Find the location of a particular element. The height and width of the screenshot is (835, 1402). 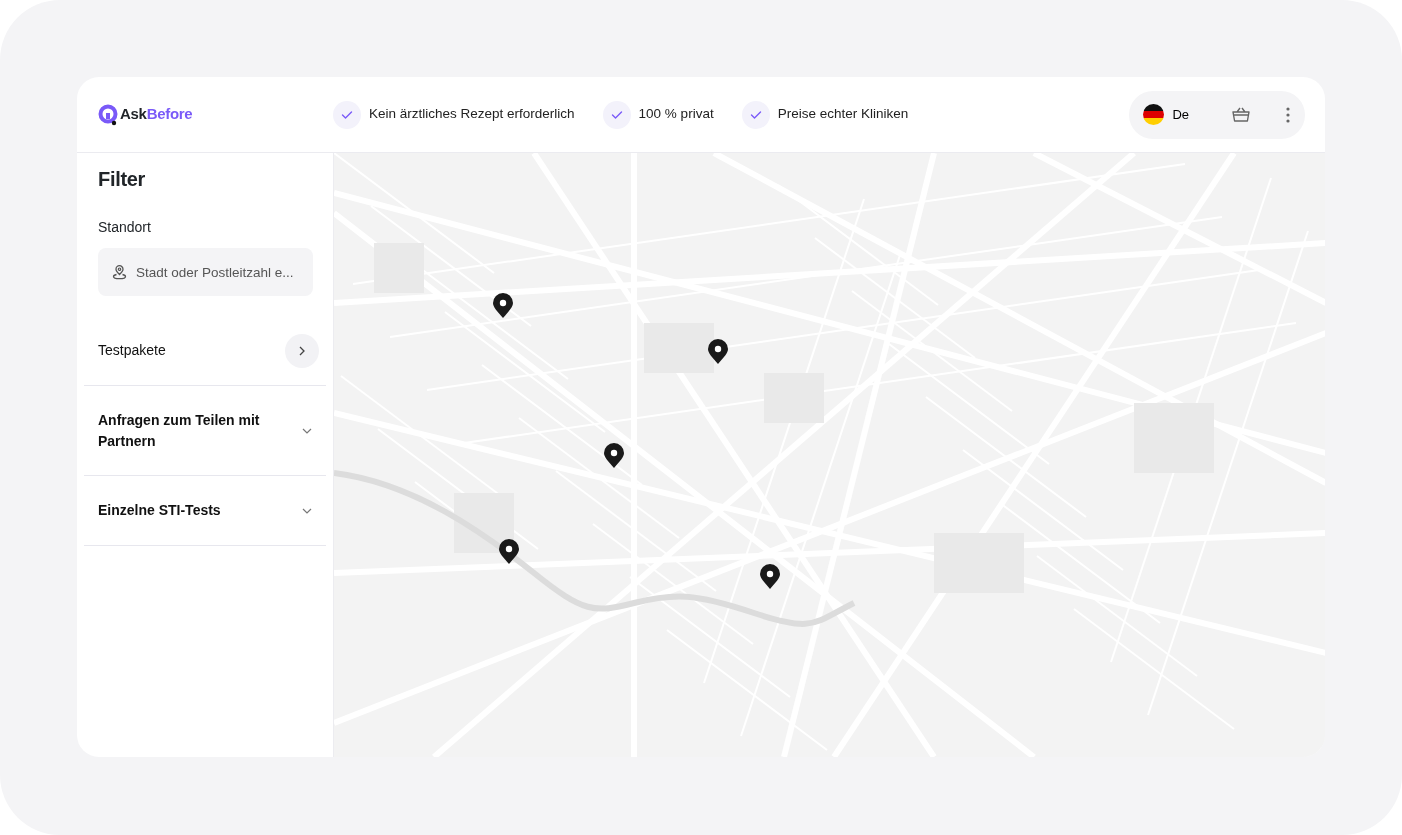

filter-title: Filter is located at coordinates (122, 179).